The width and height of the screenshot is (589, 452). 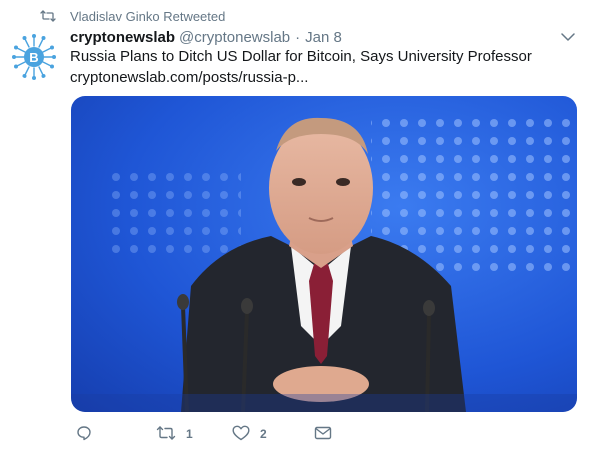 I want to click on retweet-context: Vladislav Ginko Retweeted, so click(x=132, y=16).